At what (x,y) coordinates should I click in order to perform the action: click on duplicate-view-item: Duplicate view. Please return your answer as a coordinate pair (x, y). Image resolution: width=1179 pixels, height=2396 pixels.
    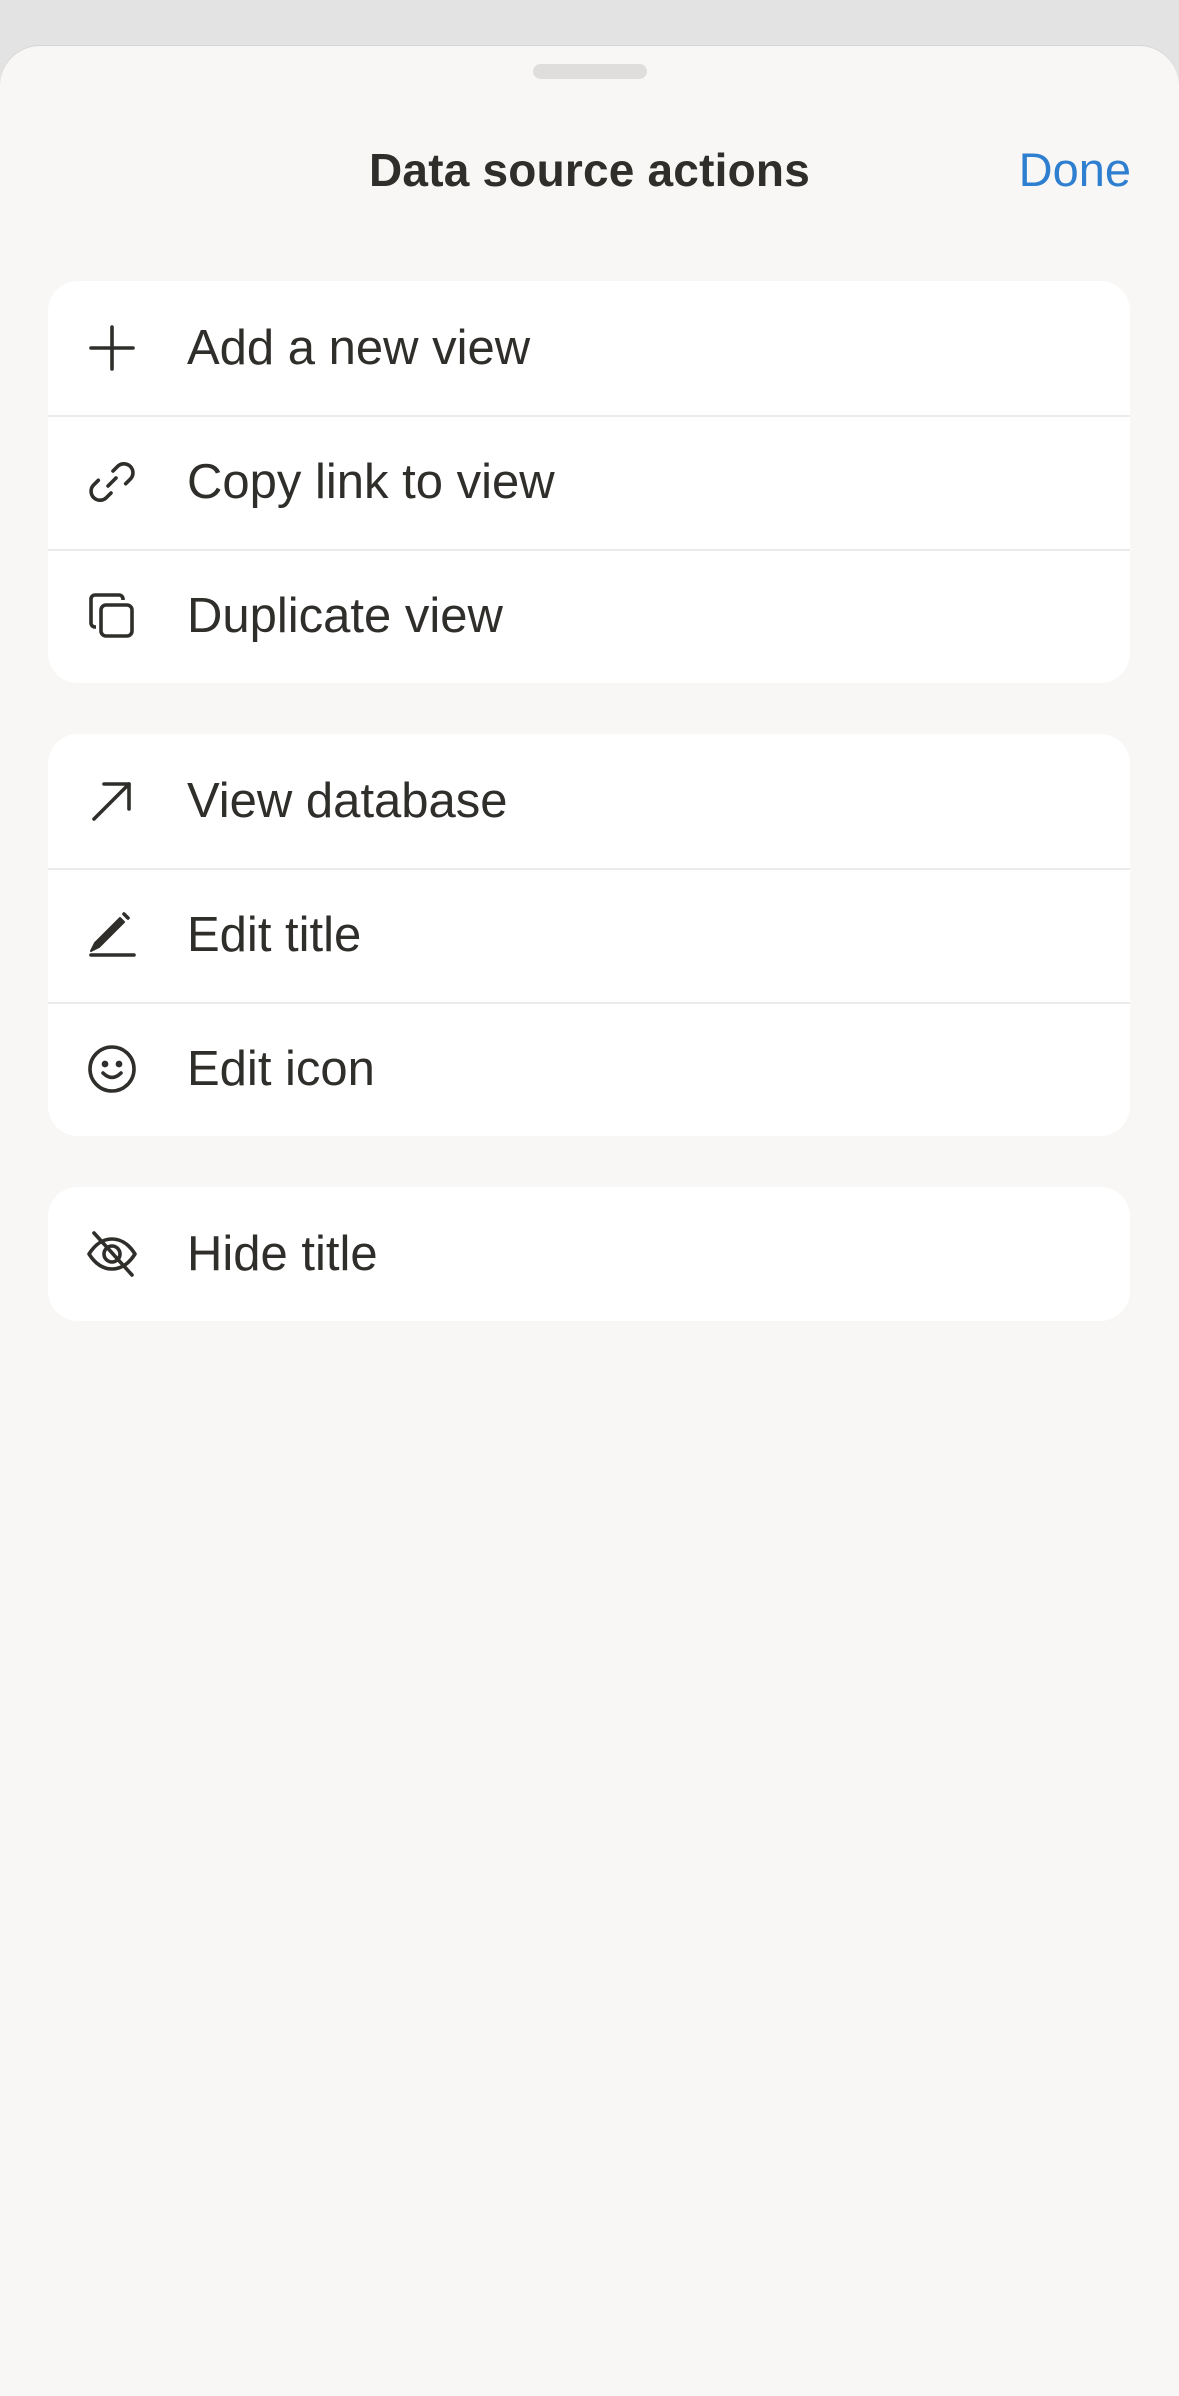
    Looking at the image, I should click on (589, 616).